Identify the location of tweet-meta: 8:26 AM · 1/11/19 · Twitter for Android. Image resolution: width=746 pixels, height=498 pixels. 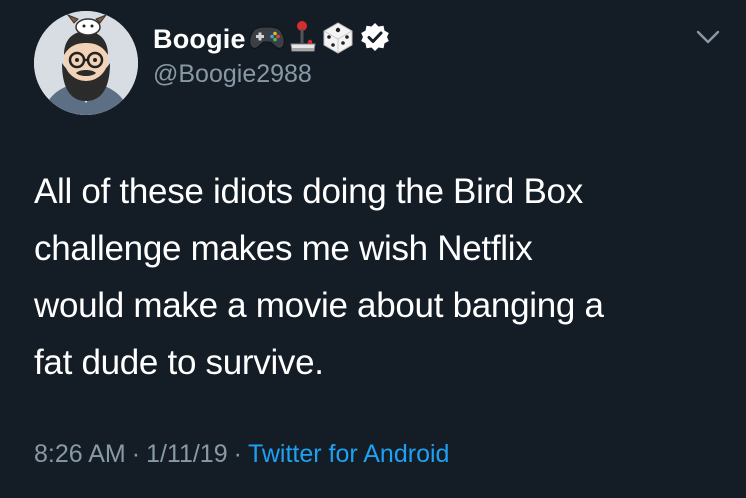
(241, 454).